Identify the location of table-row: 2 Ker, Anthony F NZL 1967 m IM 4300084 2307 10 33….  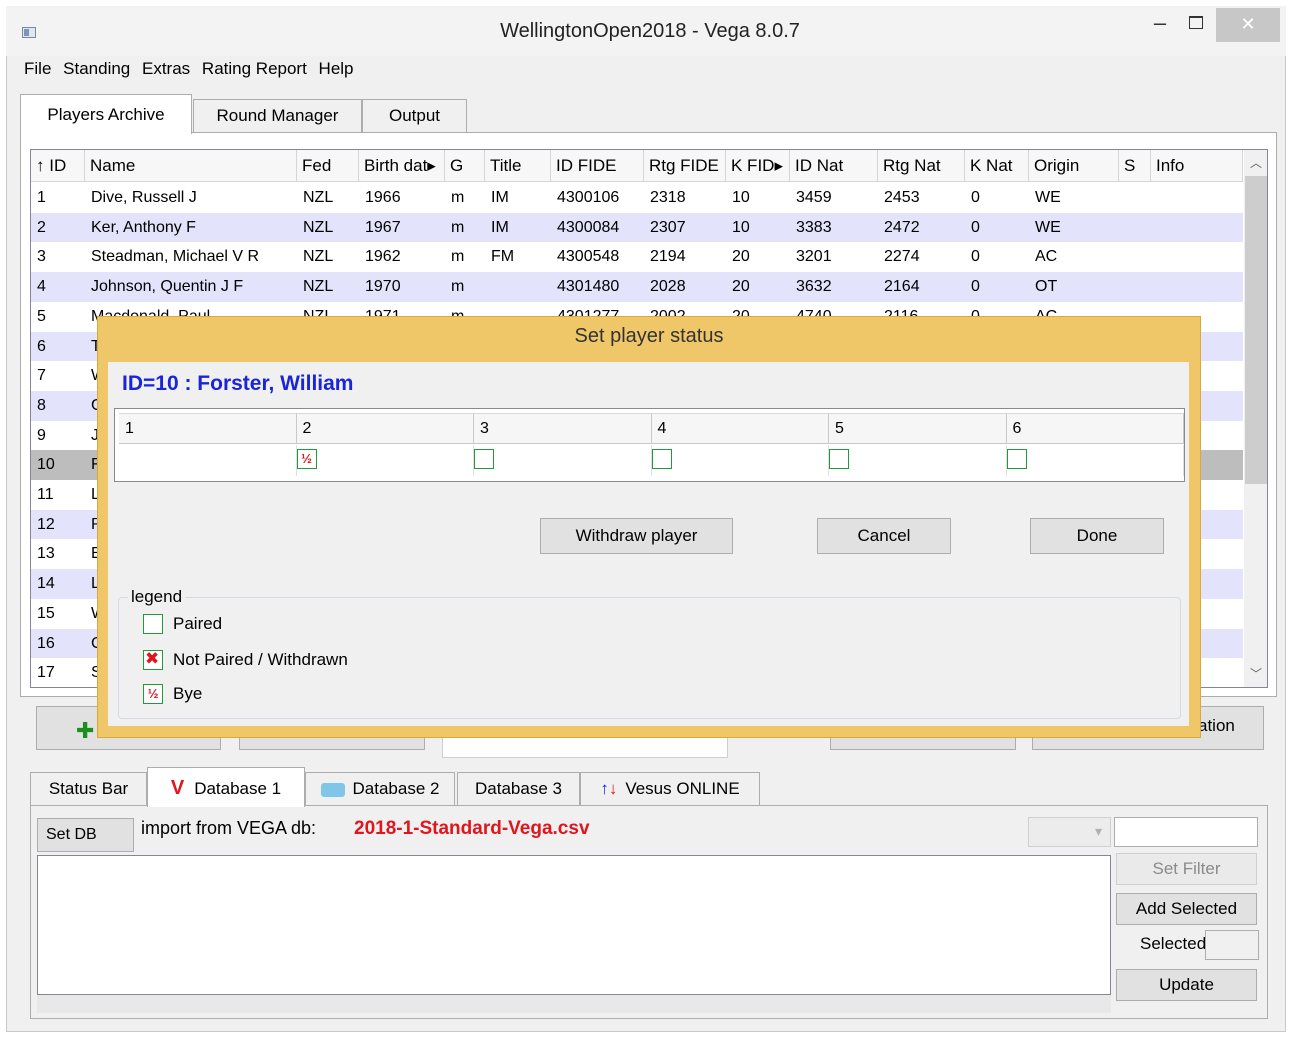
(637, 227).